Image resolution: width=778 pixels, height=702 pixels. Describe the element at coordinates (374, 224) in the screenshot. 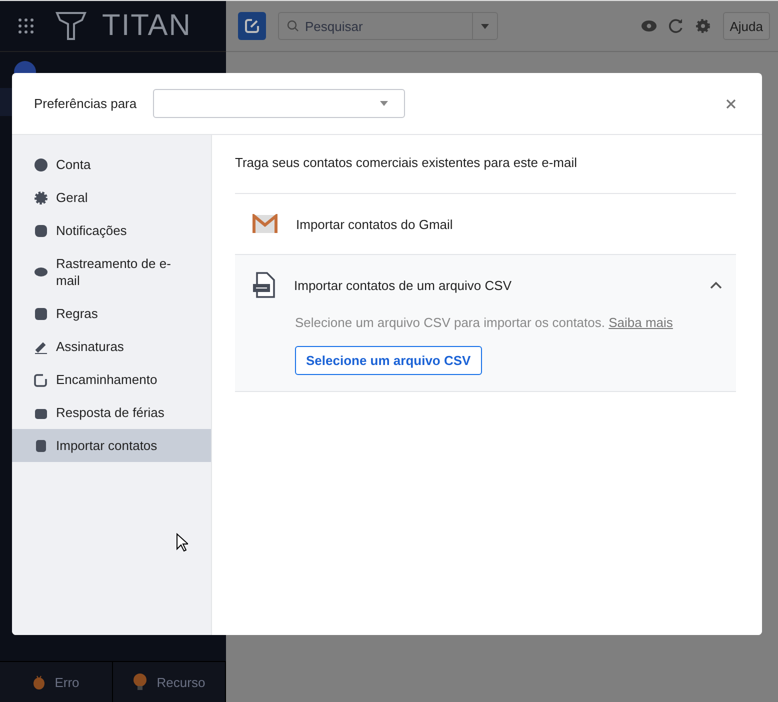

I see `option-label: Importar contatos do Gmail` at that location.